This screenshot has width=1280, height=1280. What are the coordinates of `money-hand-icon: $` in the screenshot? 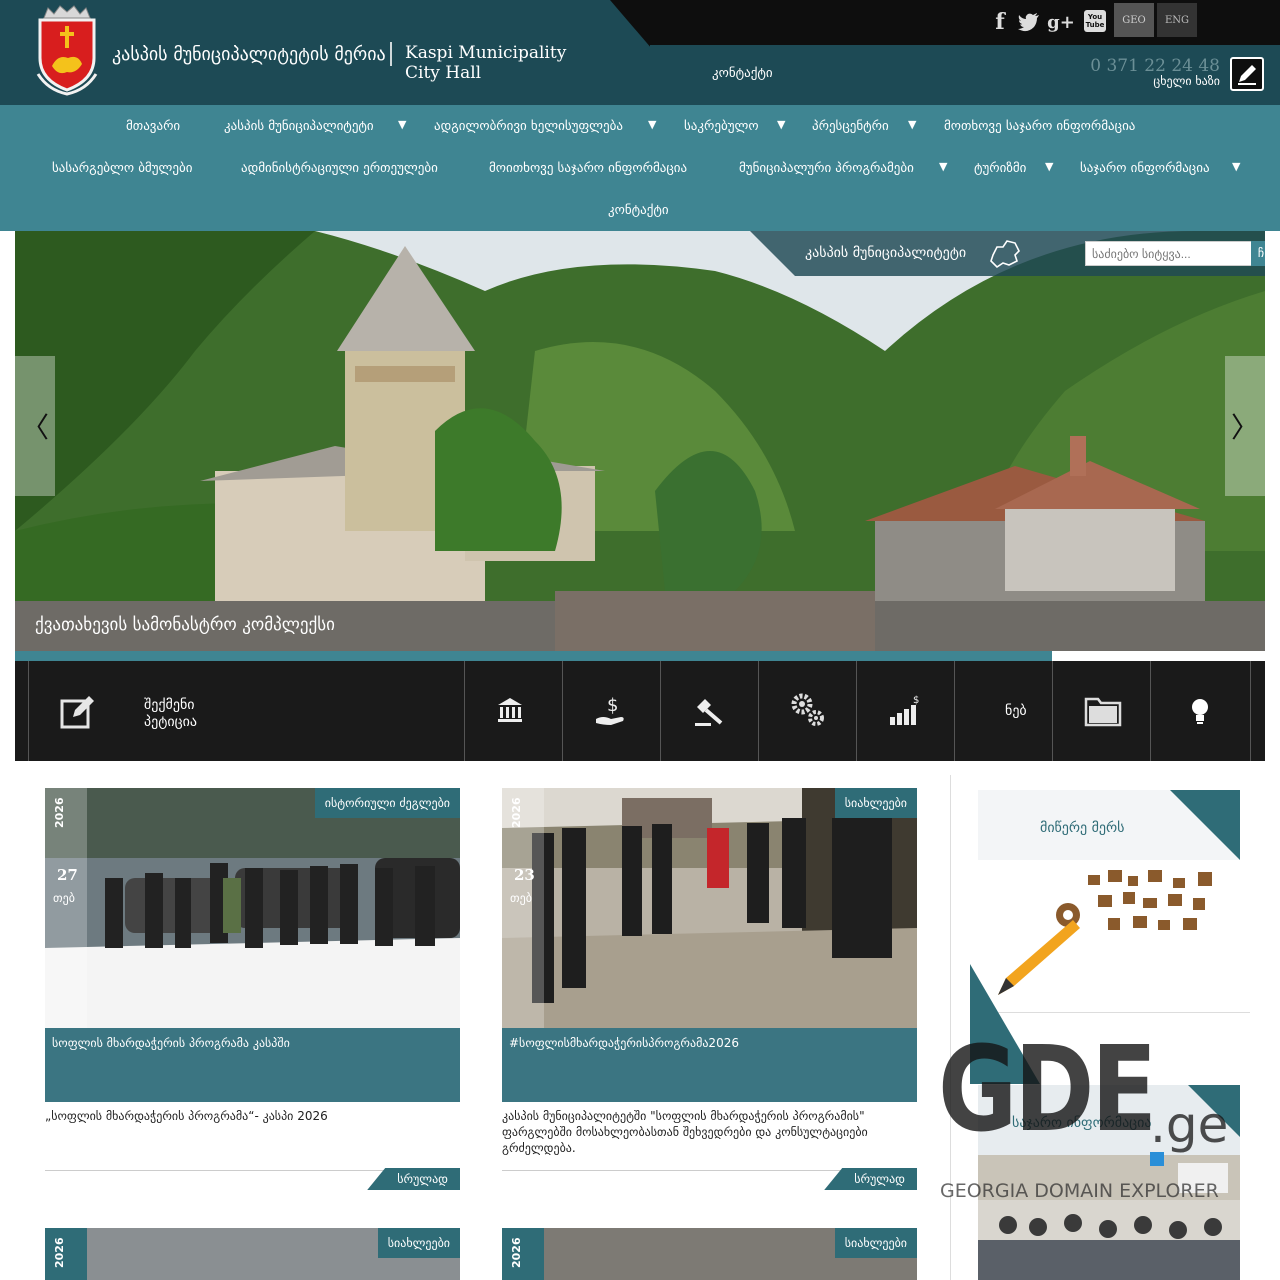 It's located at (610, 710).